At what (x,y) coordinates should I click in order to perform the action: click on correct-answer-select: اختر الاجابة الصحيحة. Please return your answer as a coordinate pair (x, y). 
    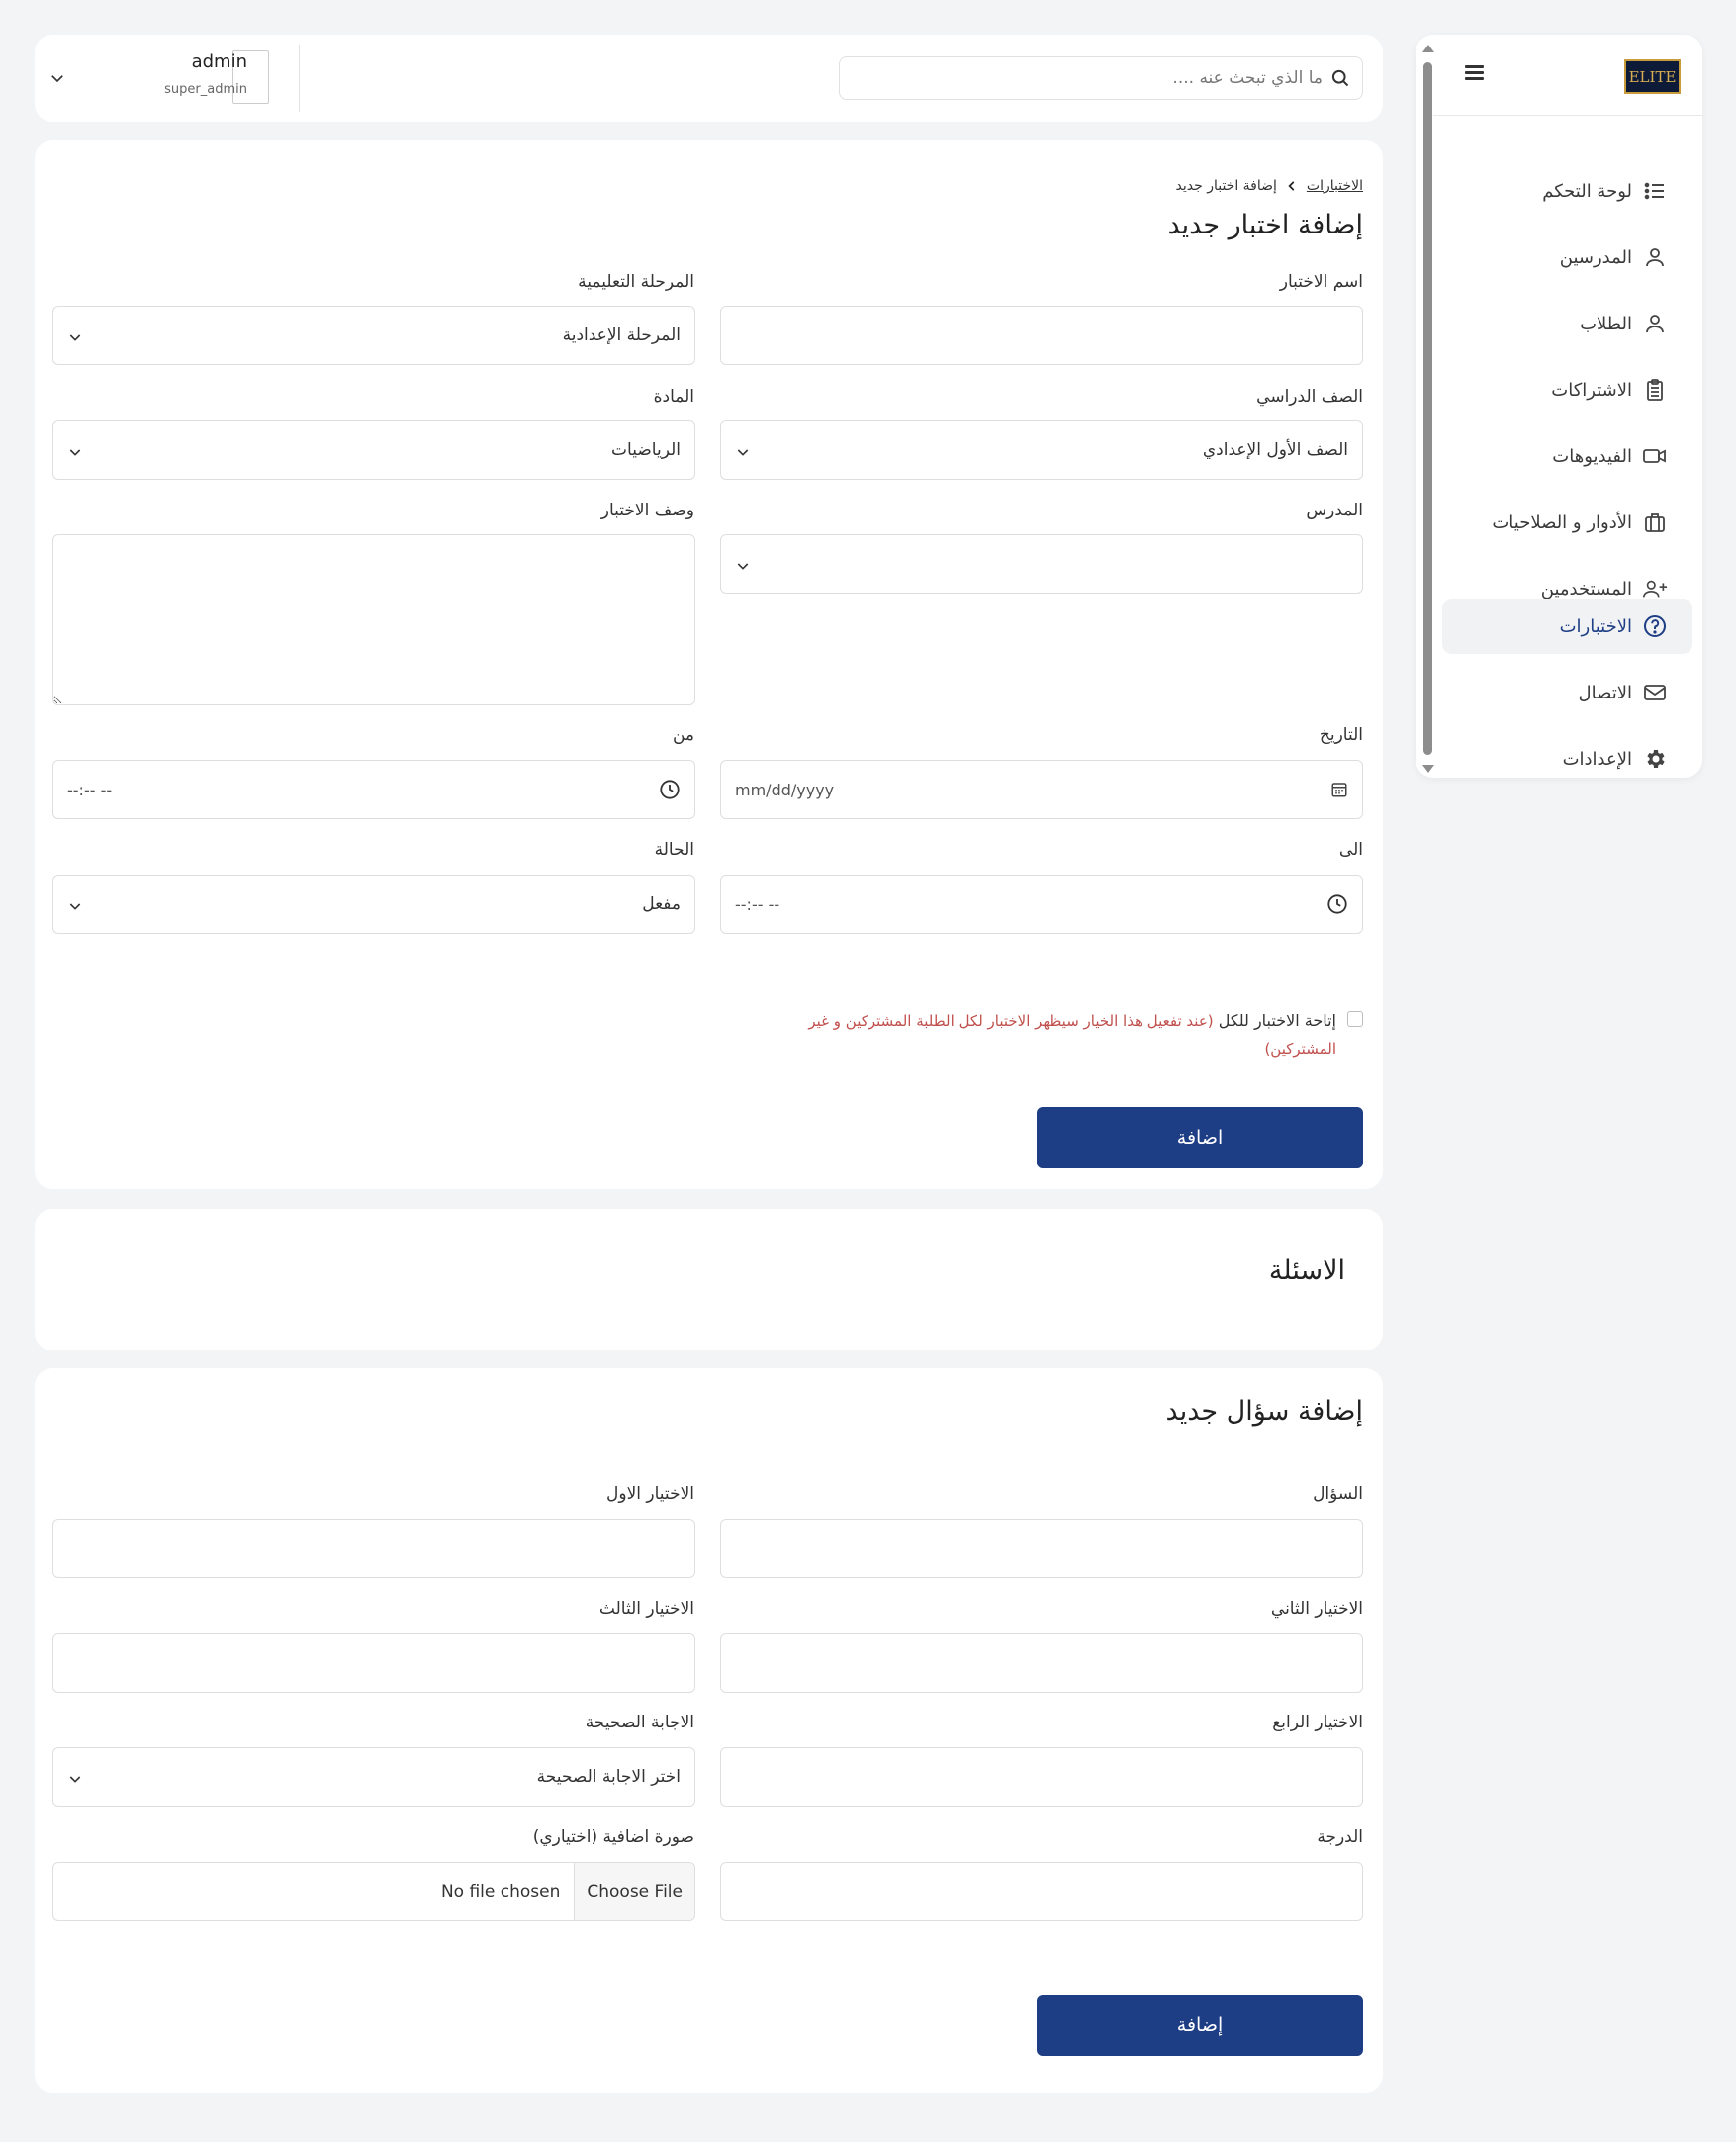
    Looking at the image, I should click on (373, 1777).